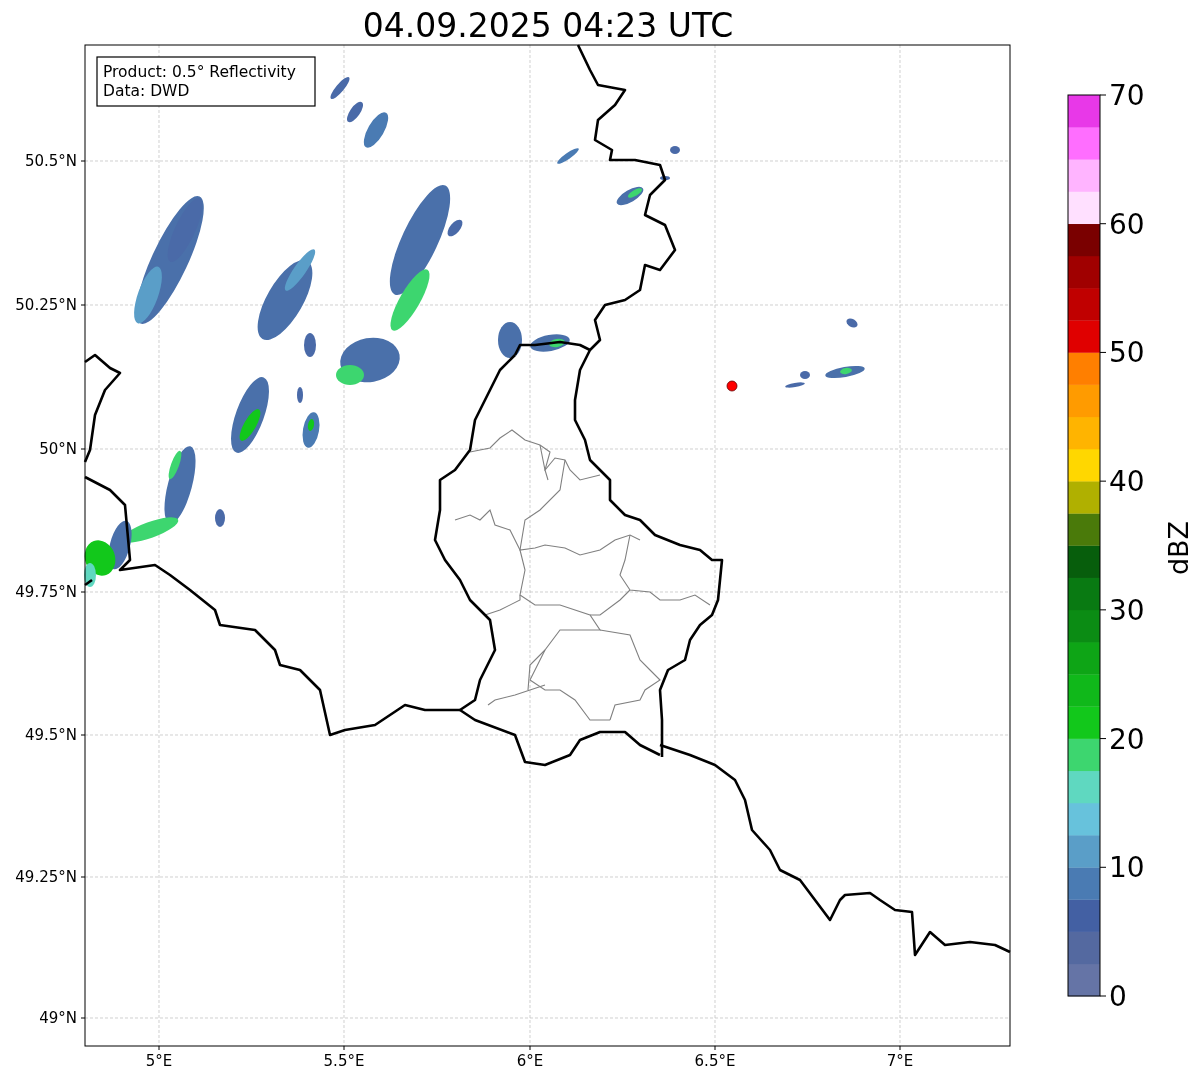 Image resolution: width=1202 pixels, height=1081 pixels. What do you see at coordinates (46, 877) in the screenshot?
I see `axis-tick-label: 49.25°N` at bounding box center [46, 877].